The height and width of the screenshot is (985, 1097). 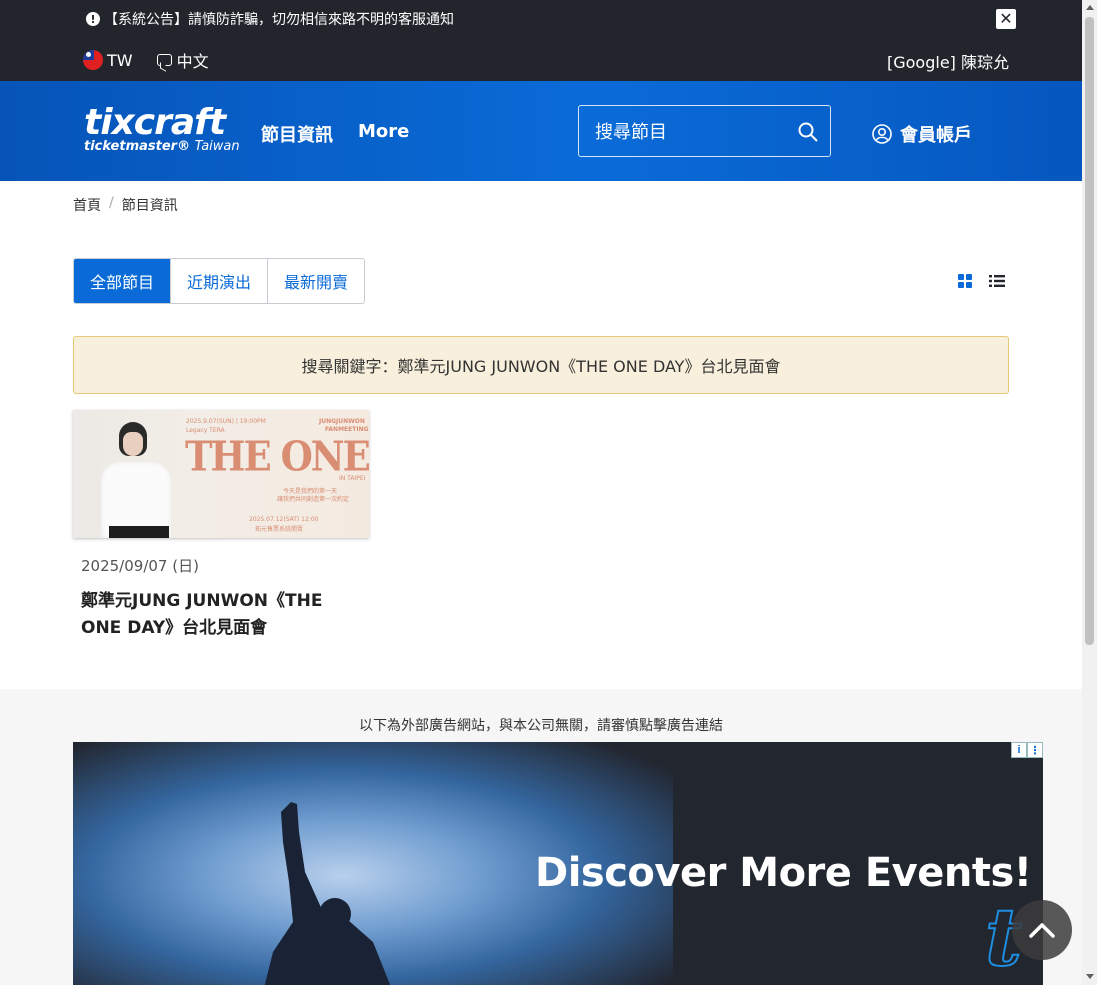 What do you see at coordinates (87, 205) in the screenshot?
I see `breadcrumb-home: 首頁` at bounding box center [87, 205].